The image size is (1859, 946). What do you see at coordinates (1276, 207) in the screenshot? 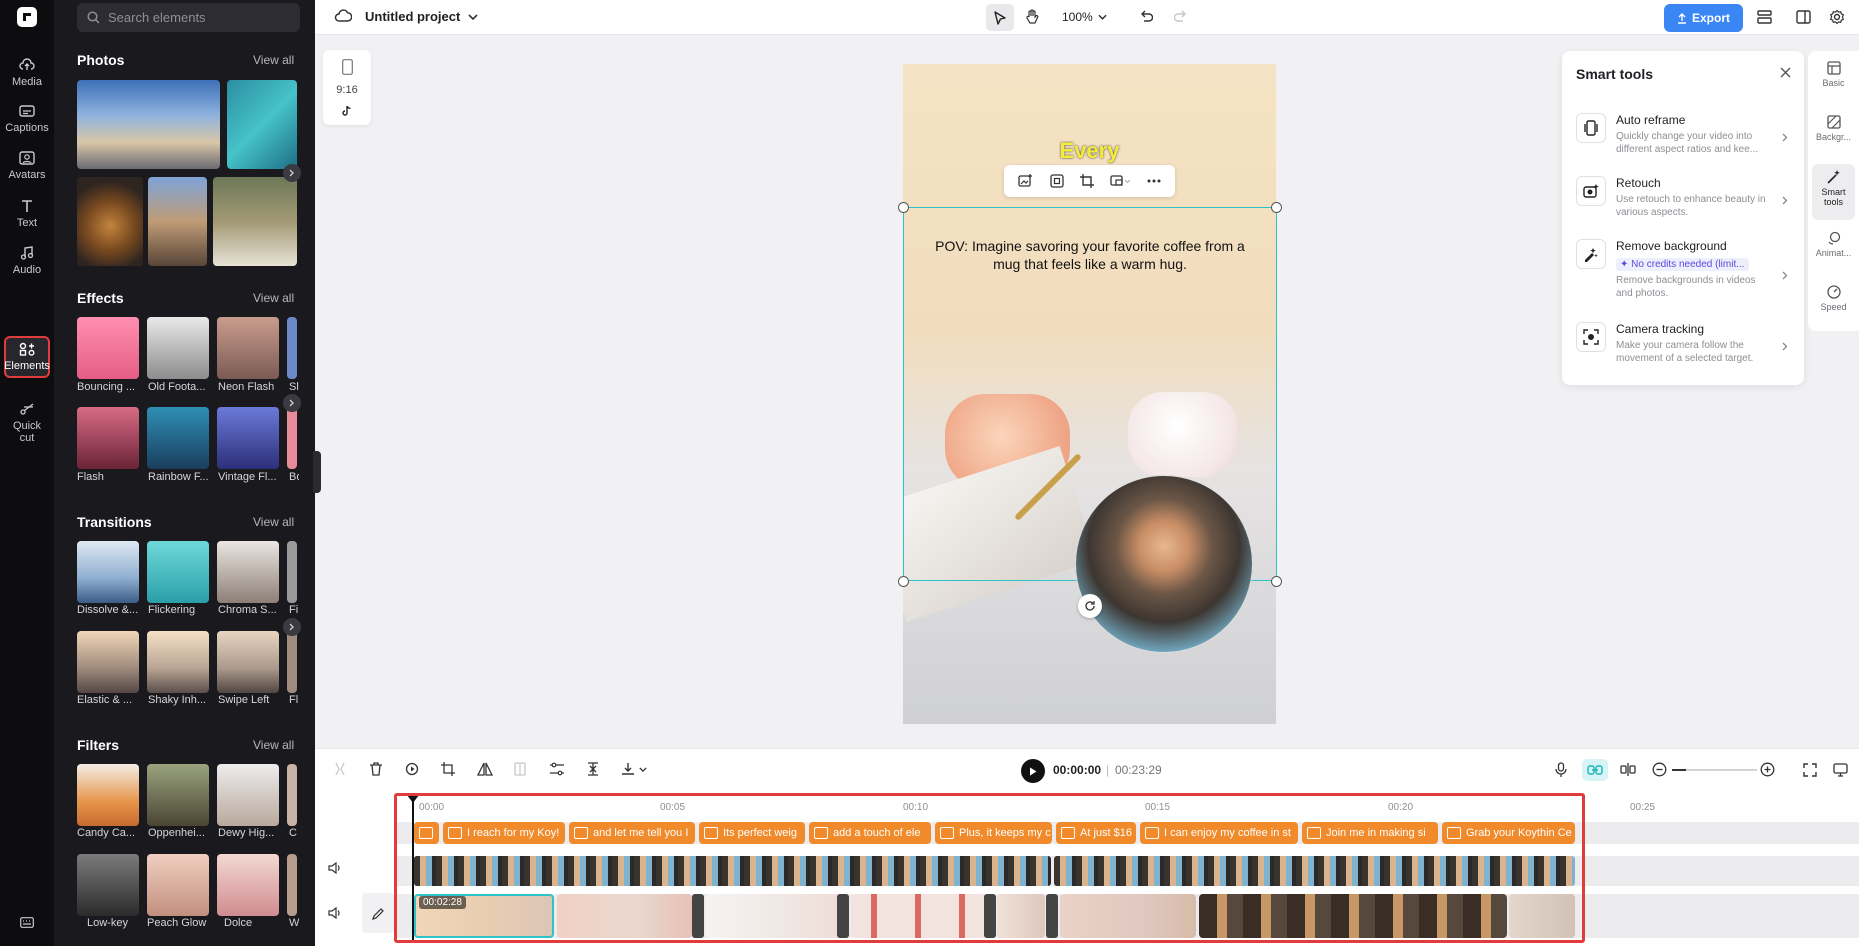
I see `resize-handle-top-right` at bounding box center [1276, 207].